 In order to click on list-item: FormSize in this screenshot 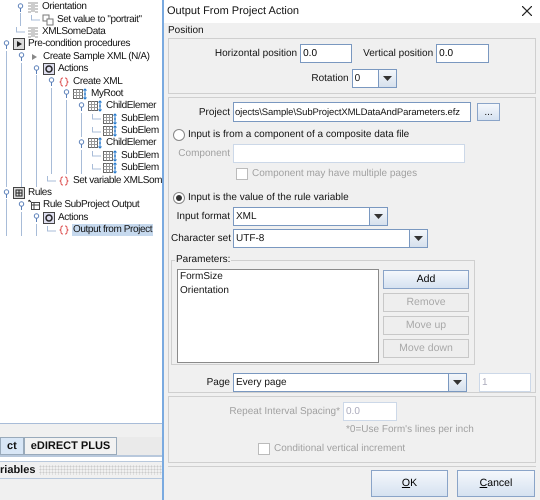, I will do `click(278, 277)`.